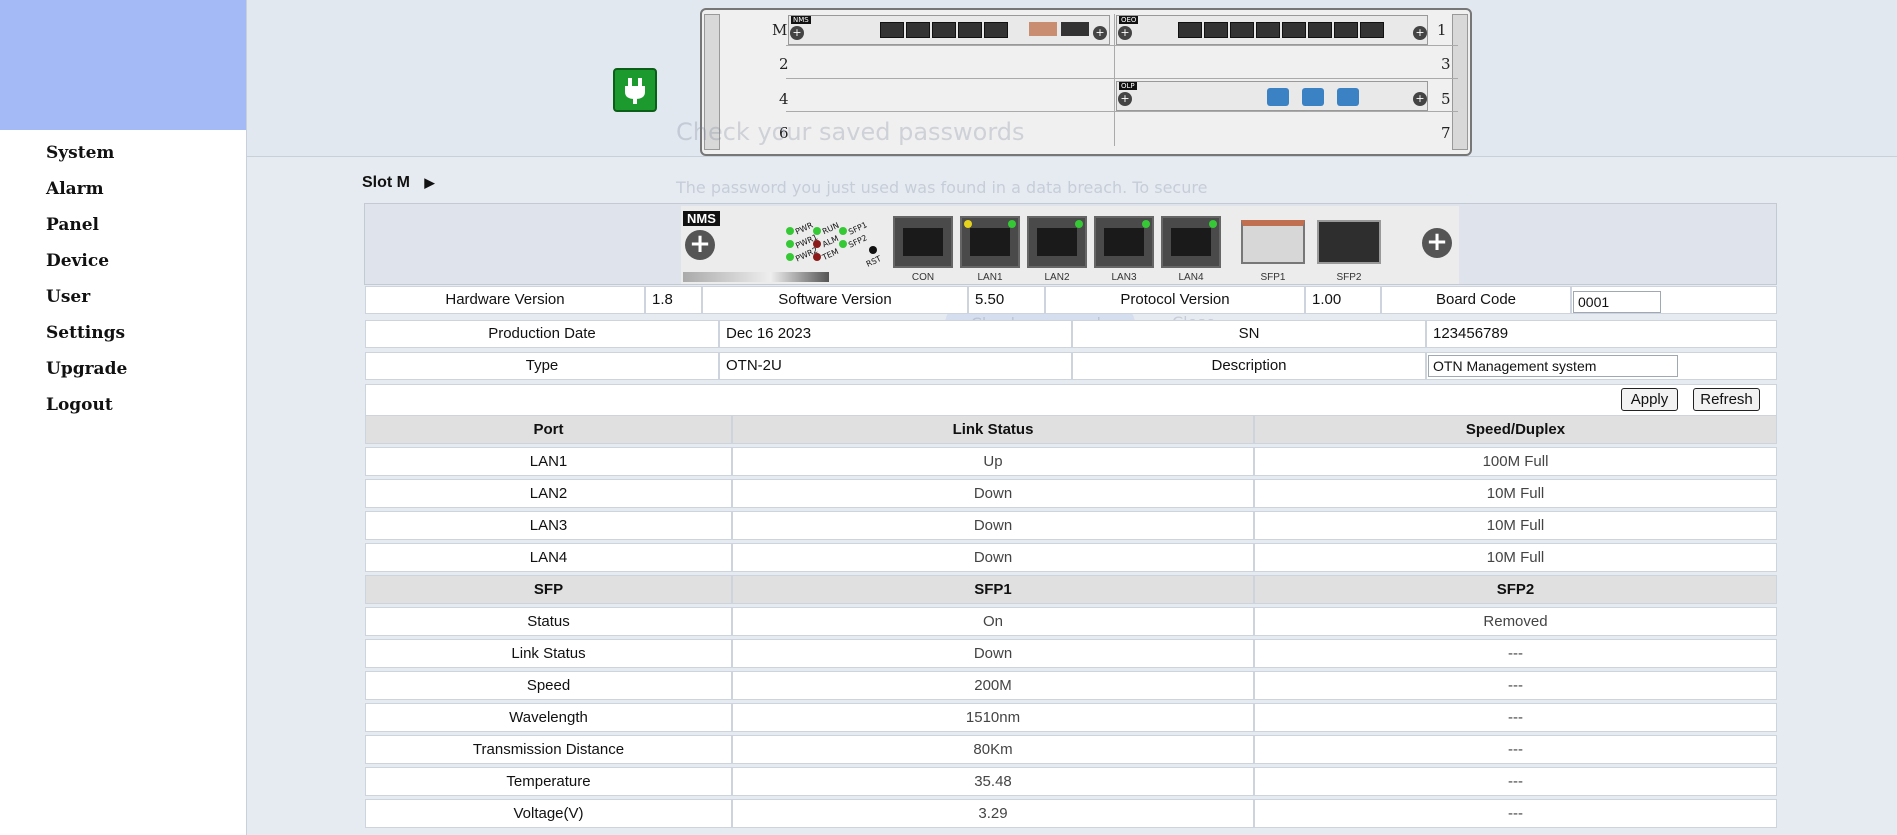 This screenshot has height=835, width=1897. Describe the element at coordinates (873, 250) in the screenshot. I see `rst-button-icon` at that location.